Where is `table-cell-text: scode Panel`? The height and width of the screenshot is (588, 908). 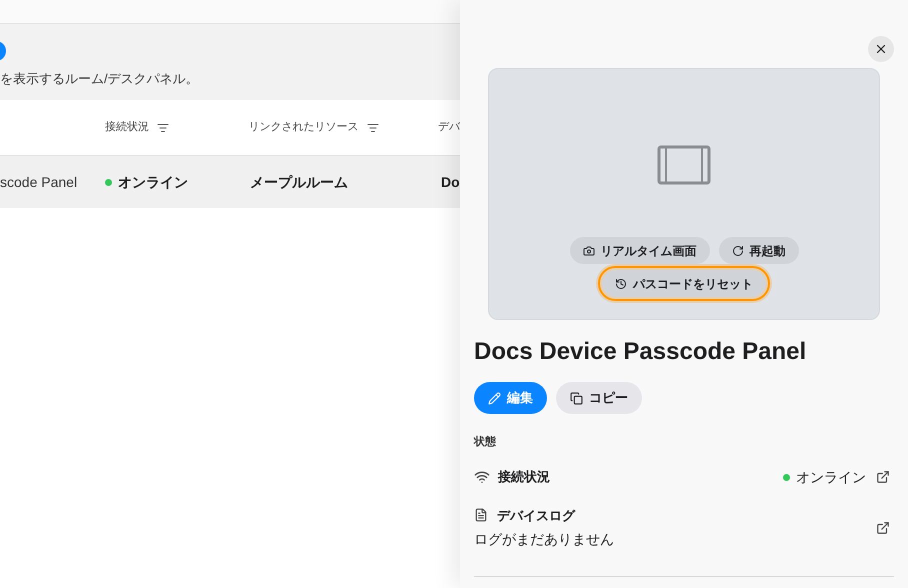 table-cell-text: scode Panel is located at coordinates (39, 182).